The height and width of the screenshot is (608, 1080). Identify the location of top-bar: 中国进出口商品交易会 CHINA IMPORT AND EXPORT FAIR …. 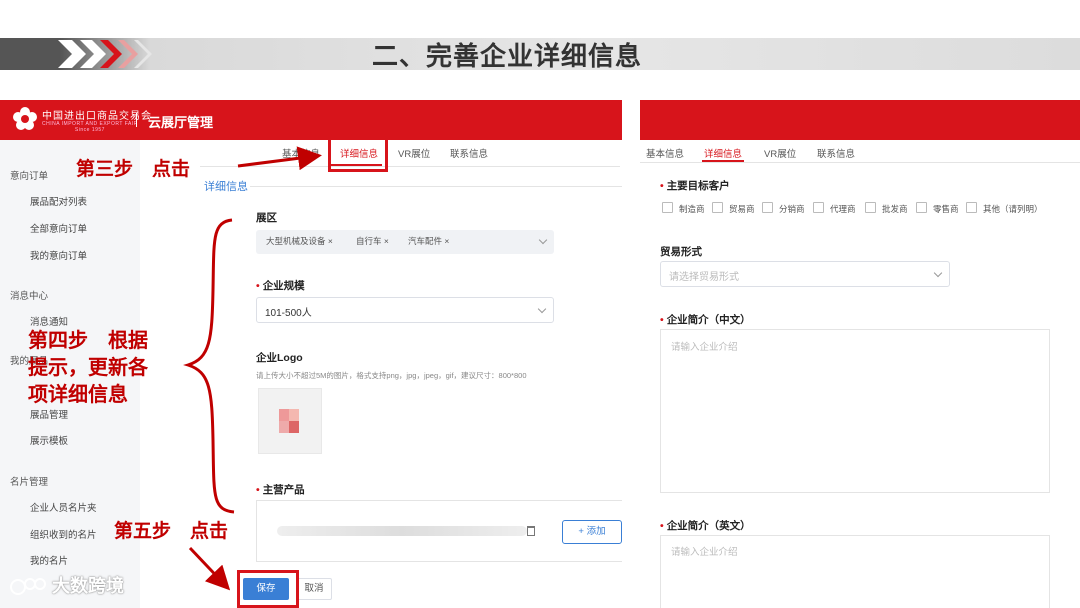
(311, 120).